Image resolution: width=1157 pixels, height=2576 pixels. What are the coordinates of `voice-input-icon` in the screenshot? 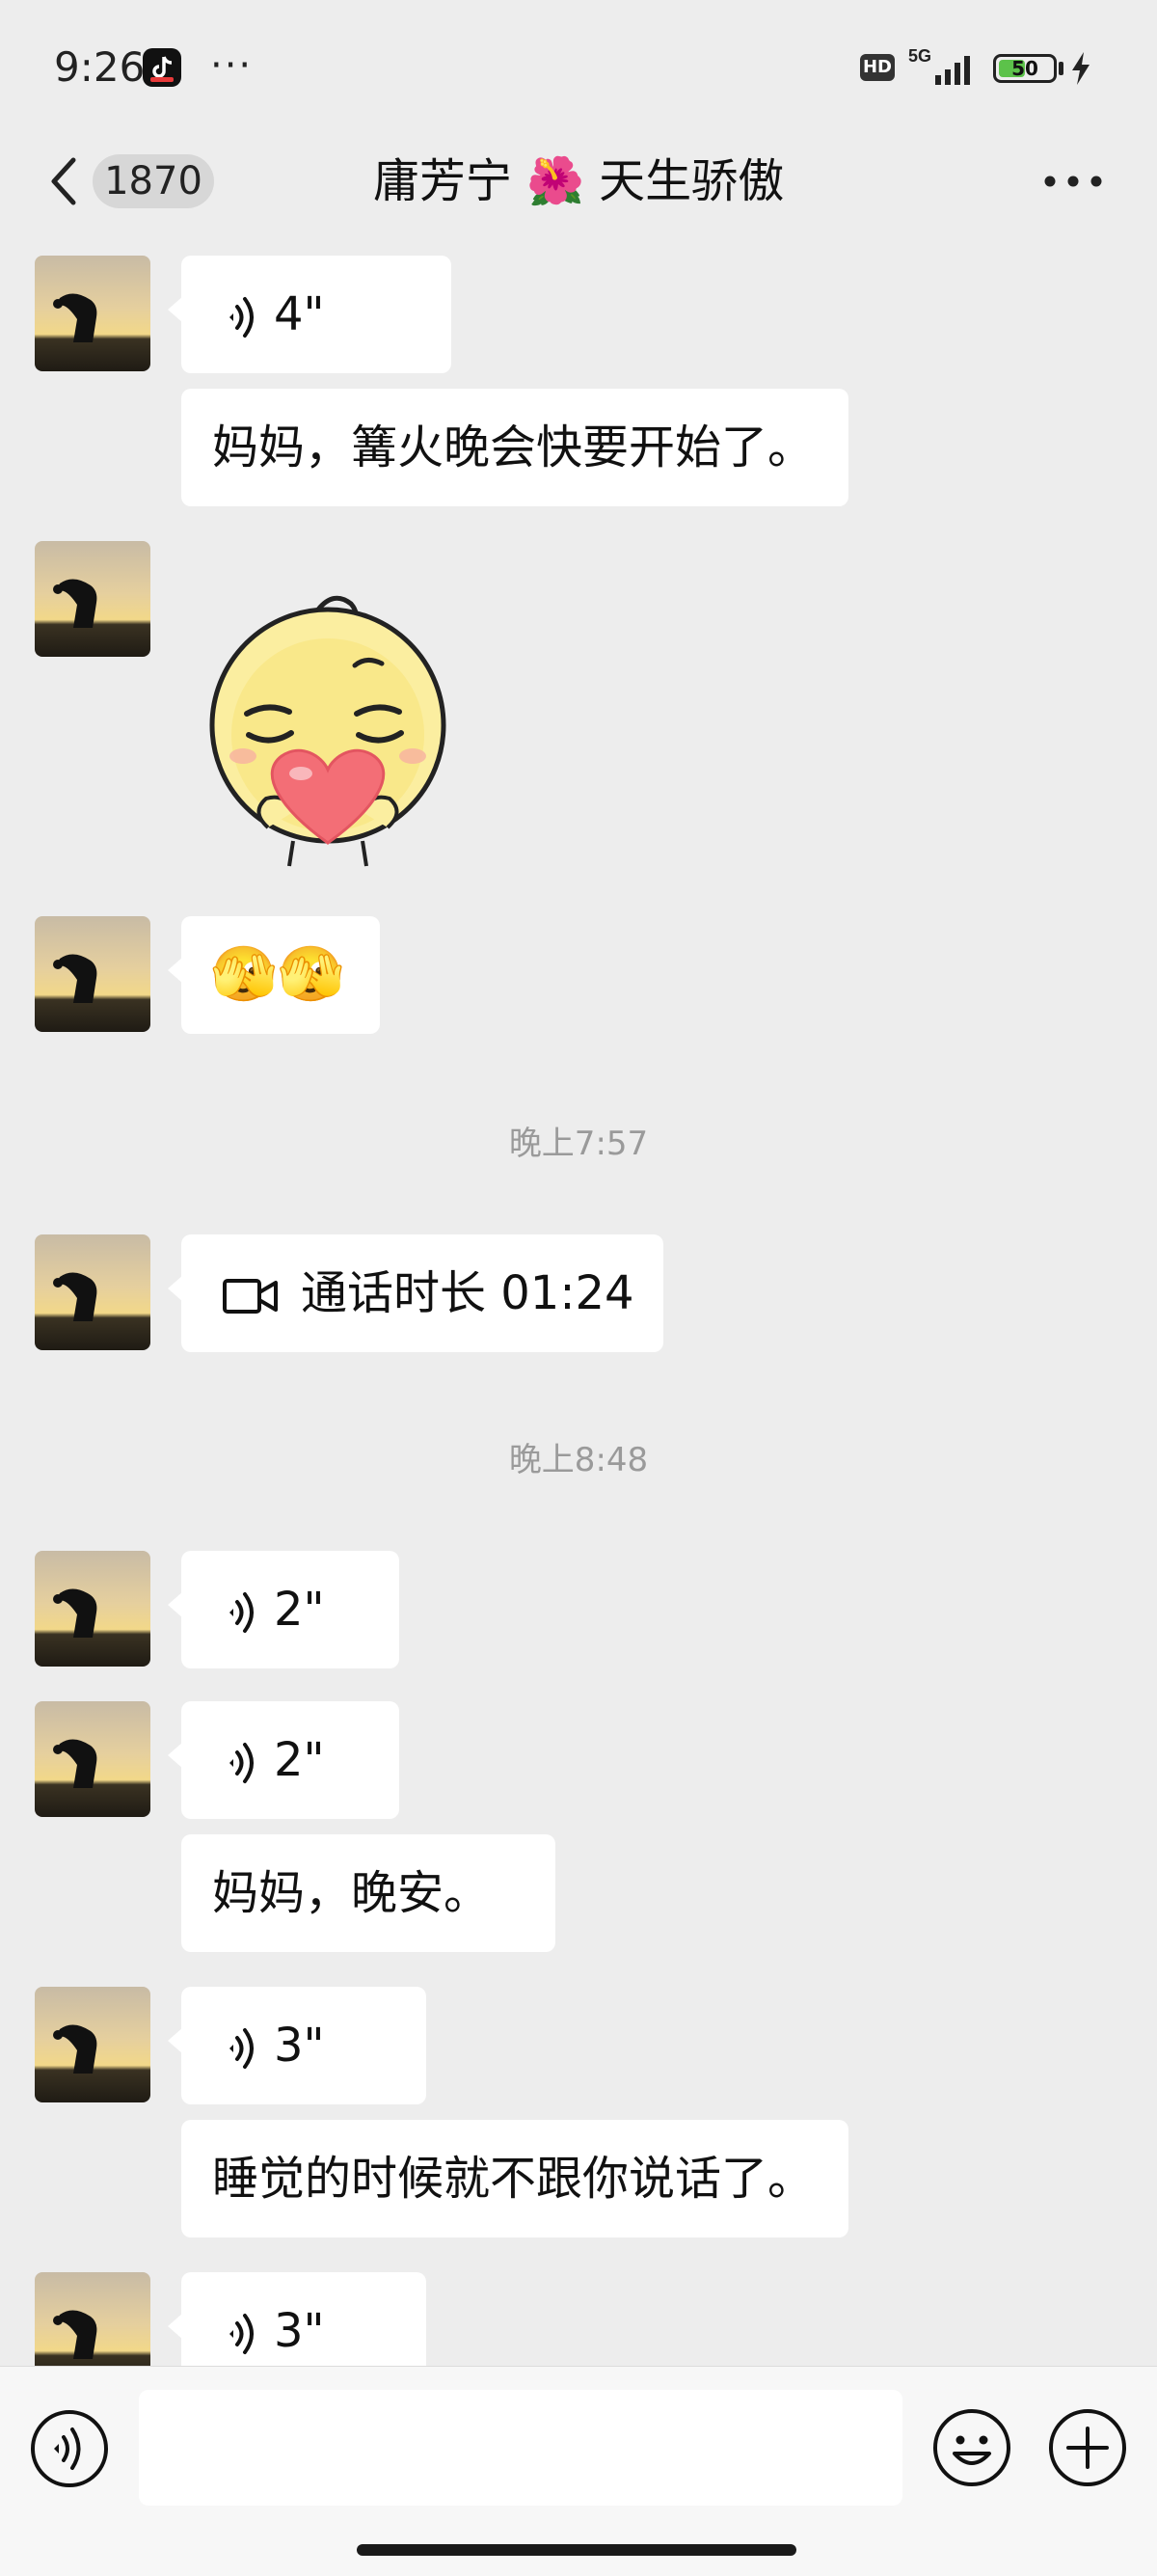 It's located at (69, 2448).